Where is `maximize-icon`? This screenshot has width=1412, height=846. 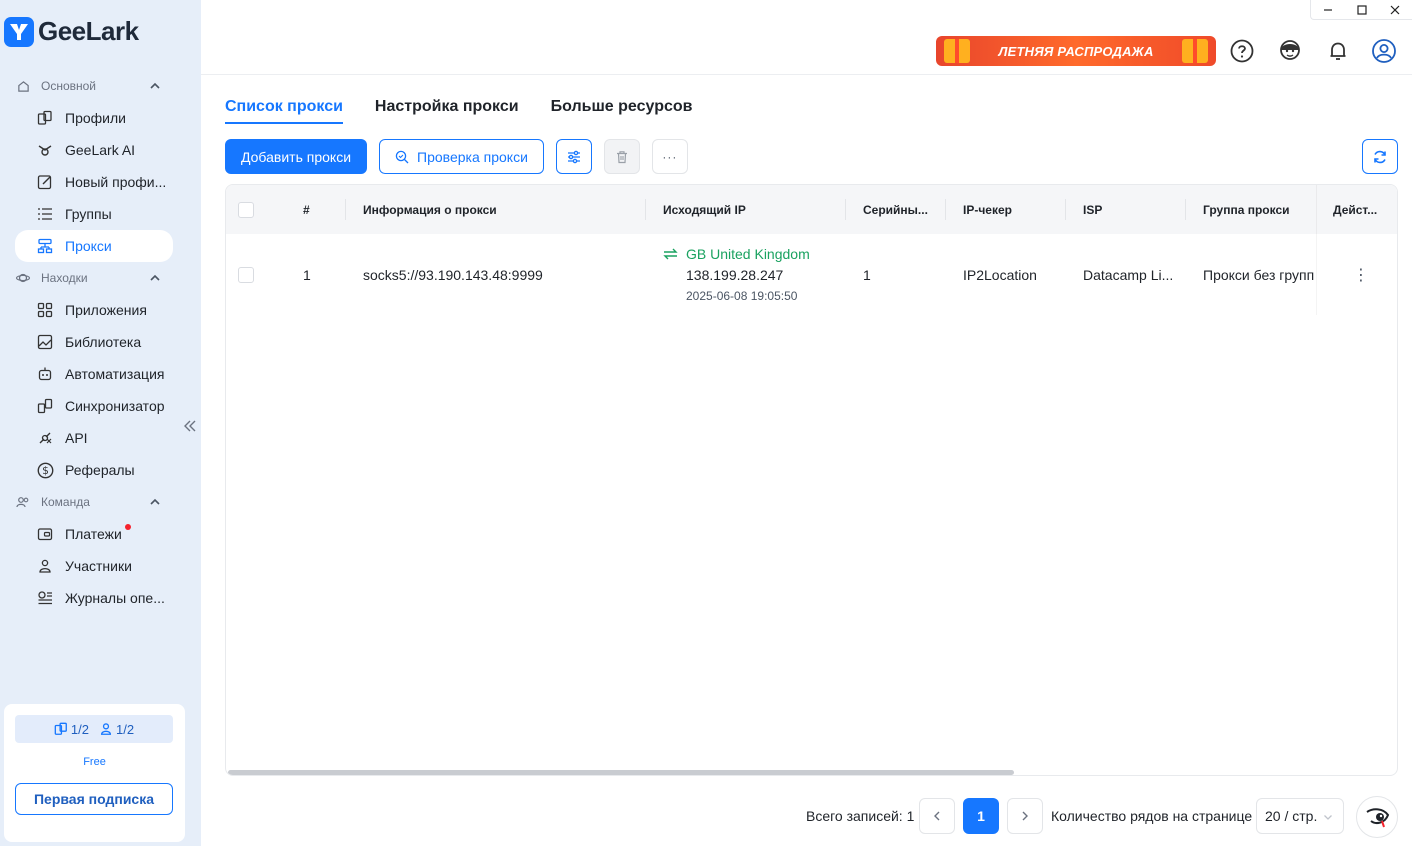 maximize-icon is located at coordinates (1361, 9).